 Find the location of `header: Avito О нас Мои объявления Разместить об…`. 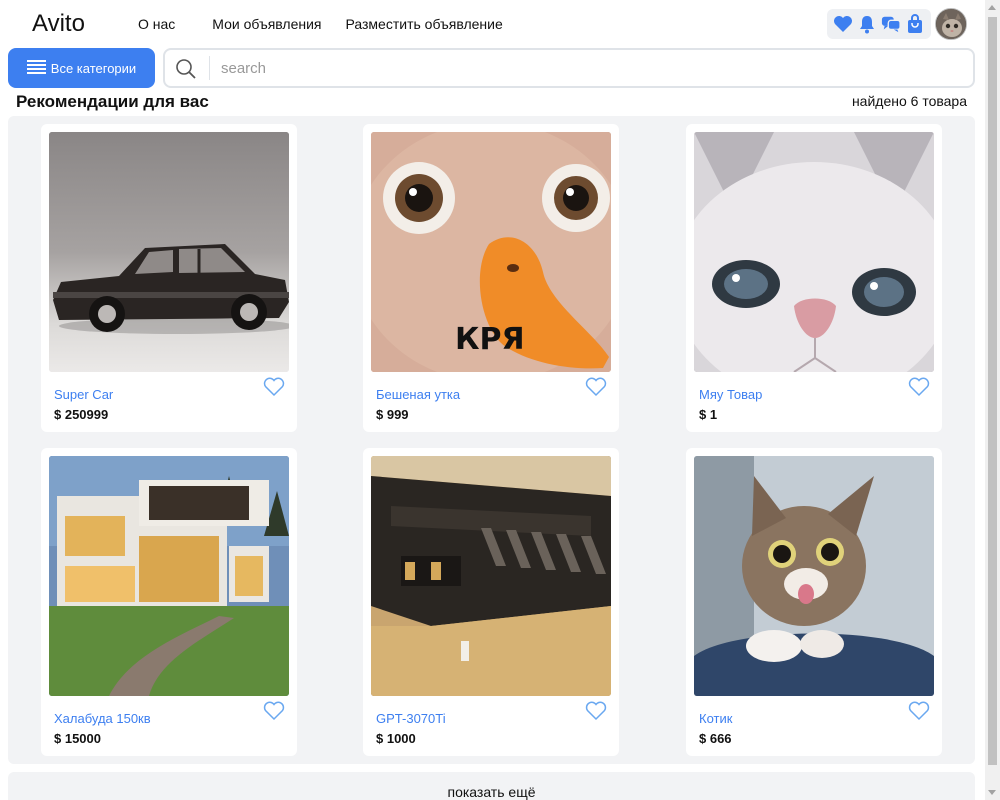

header: Avito О нас Мои объявления Разместить об… is located at coordinates (492, 24).